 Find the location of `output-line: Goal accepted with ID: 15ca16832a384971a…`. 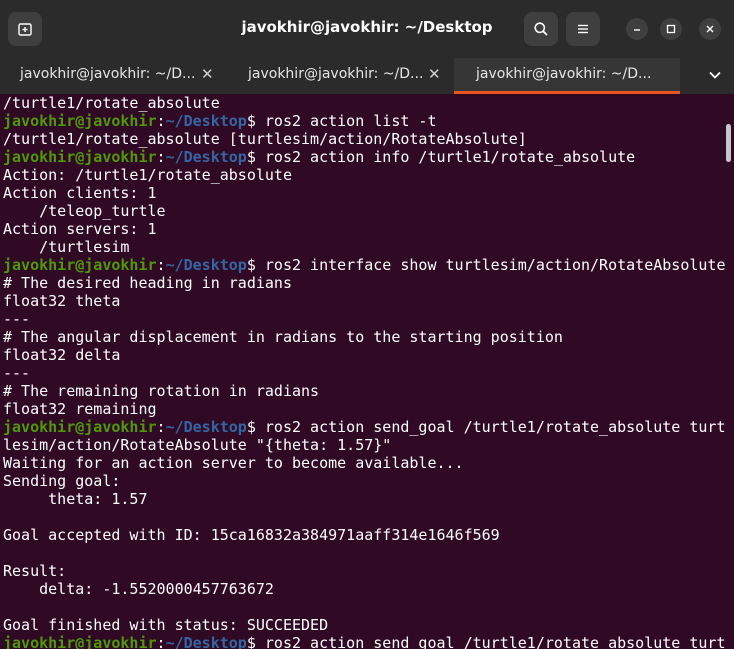

output-line: Goal accepted with ID: 15ca16832a384971a… is located at coordinates (251, 535).